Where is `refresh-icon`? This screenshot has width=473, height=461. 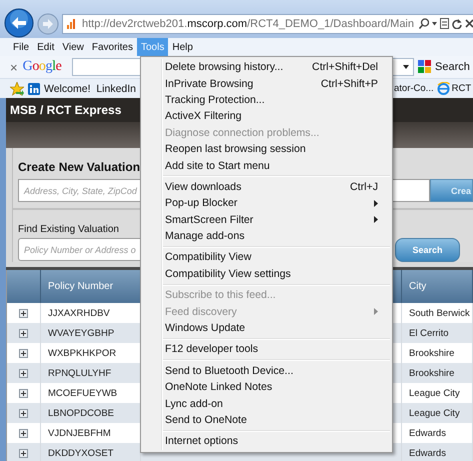 refresh-icon is located at coordinates (457, 23).